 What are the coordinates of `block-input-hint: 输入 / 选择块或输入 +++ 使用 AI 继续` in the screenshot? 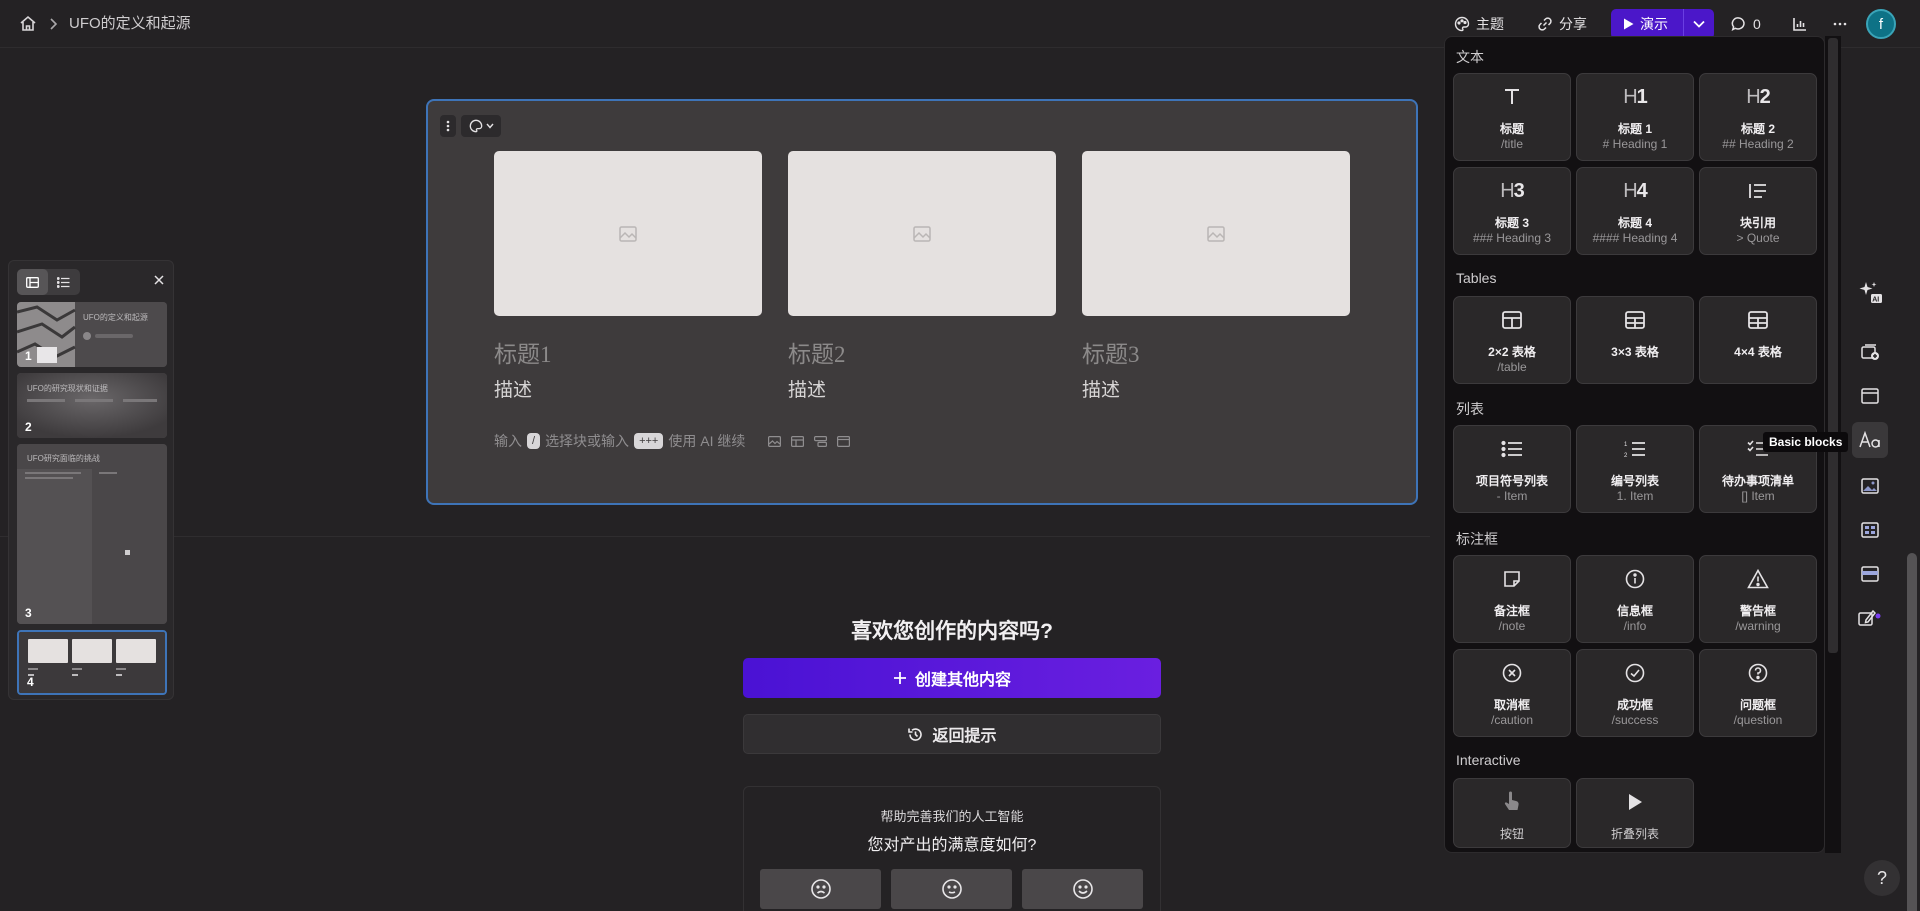 It's located at (672, 441).